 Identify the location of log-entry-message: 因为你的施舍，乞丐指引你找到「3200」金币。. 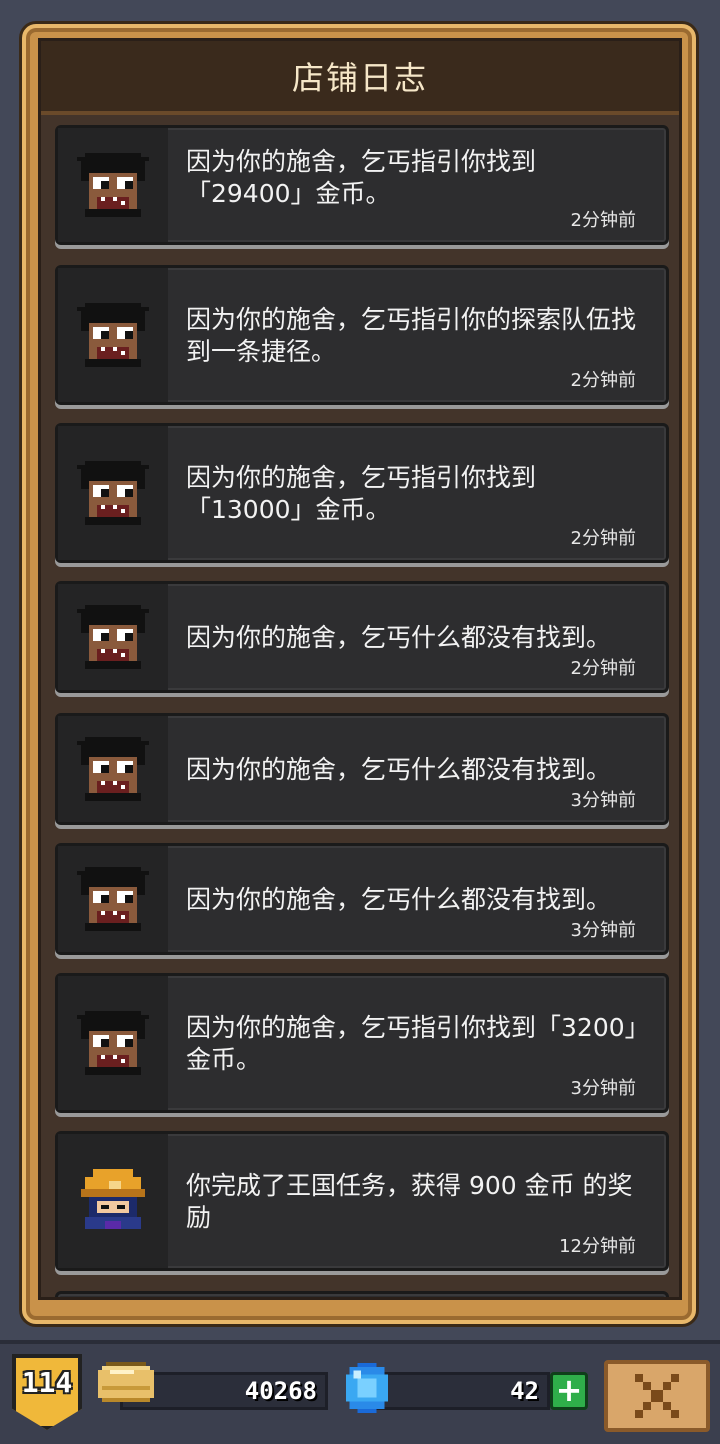
(412, 1043).